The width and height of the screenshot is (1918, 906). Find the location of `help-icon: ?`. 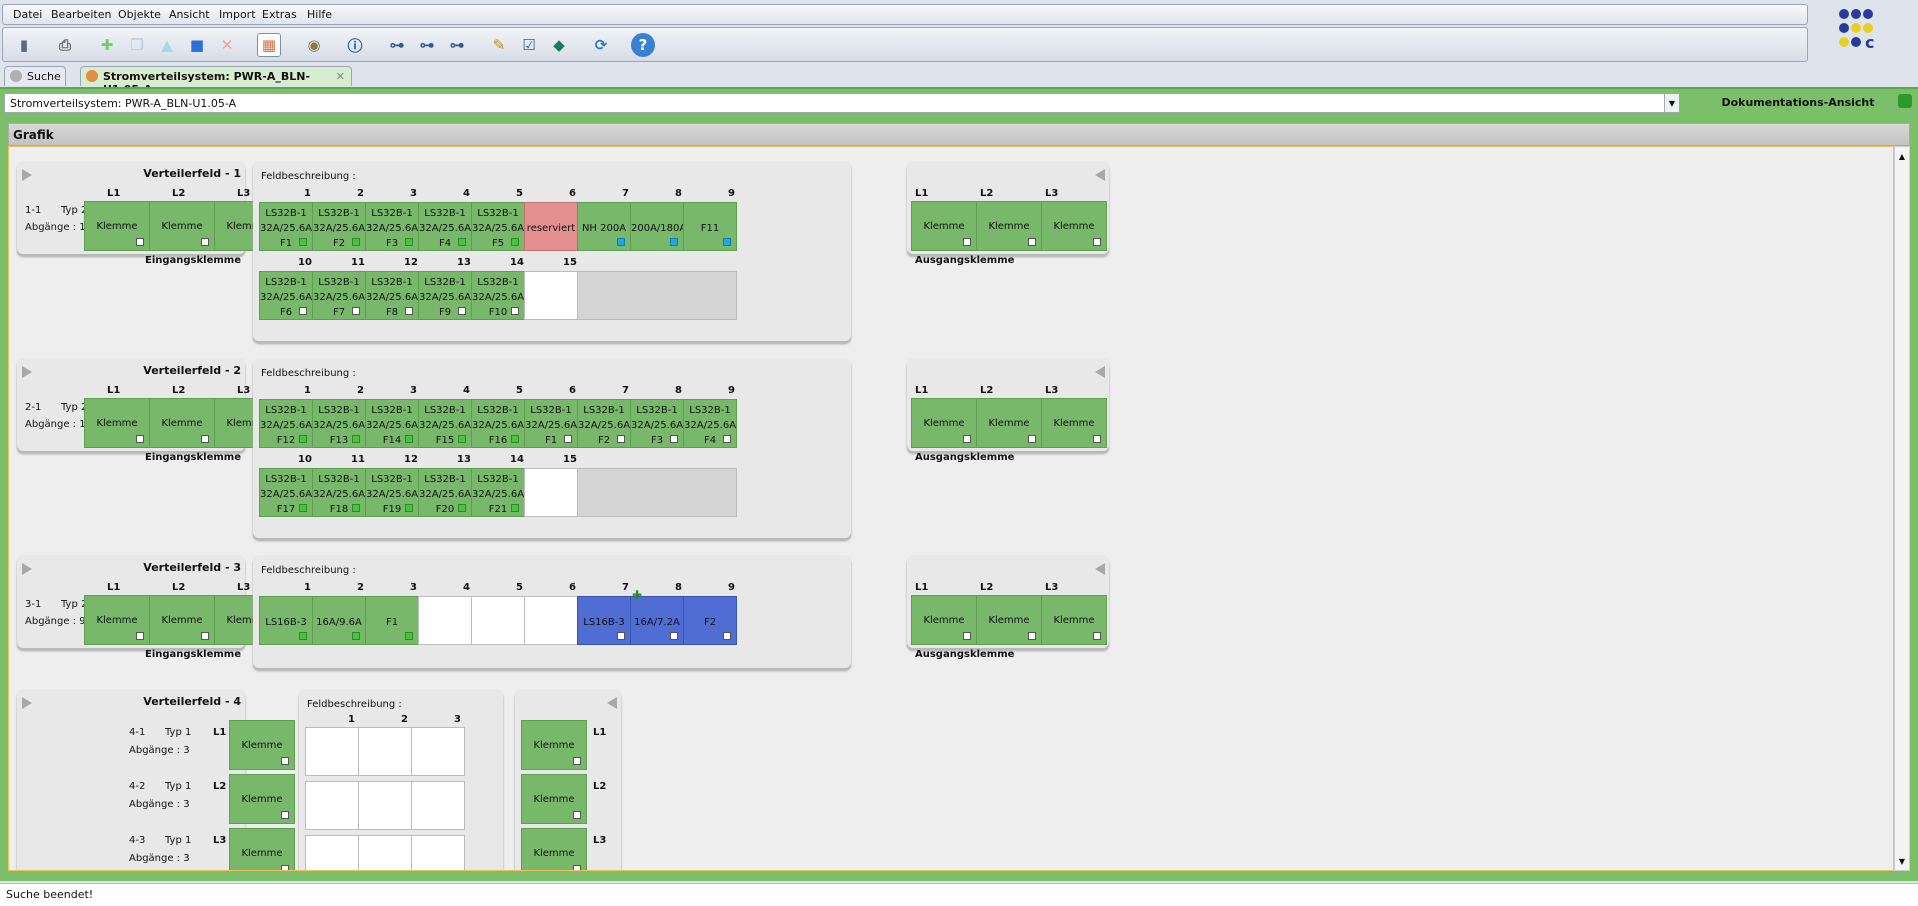

help-icon: ? is located at coordinates (643, 45).